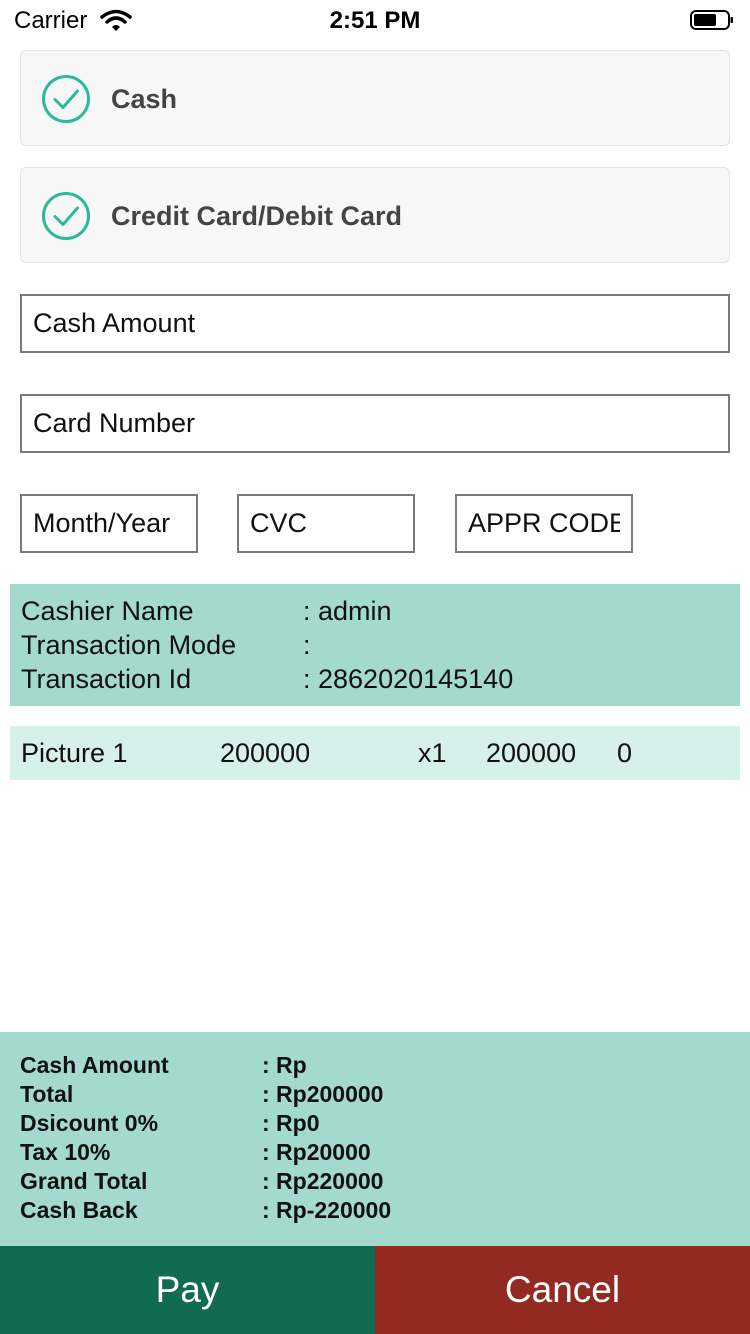 This screenshot has height=1334, width=750. What do you see at coordinates (375, 423) in the screenshot?
I see `card-number-input` at bounding box center [375, 423].